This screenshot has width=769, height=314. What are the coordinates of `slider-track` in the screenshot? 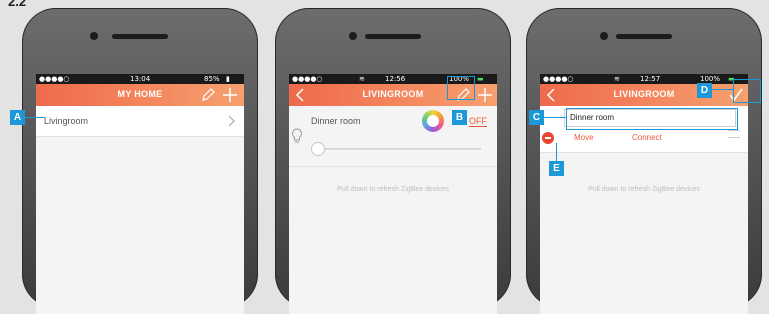 It's located at (396, 149).